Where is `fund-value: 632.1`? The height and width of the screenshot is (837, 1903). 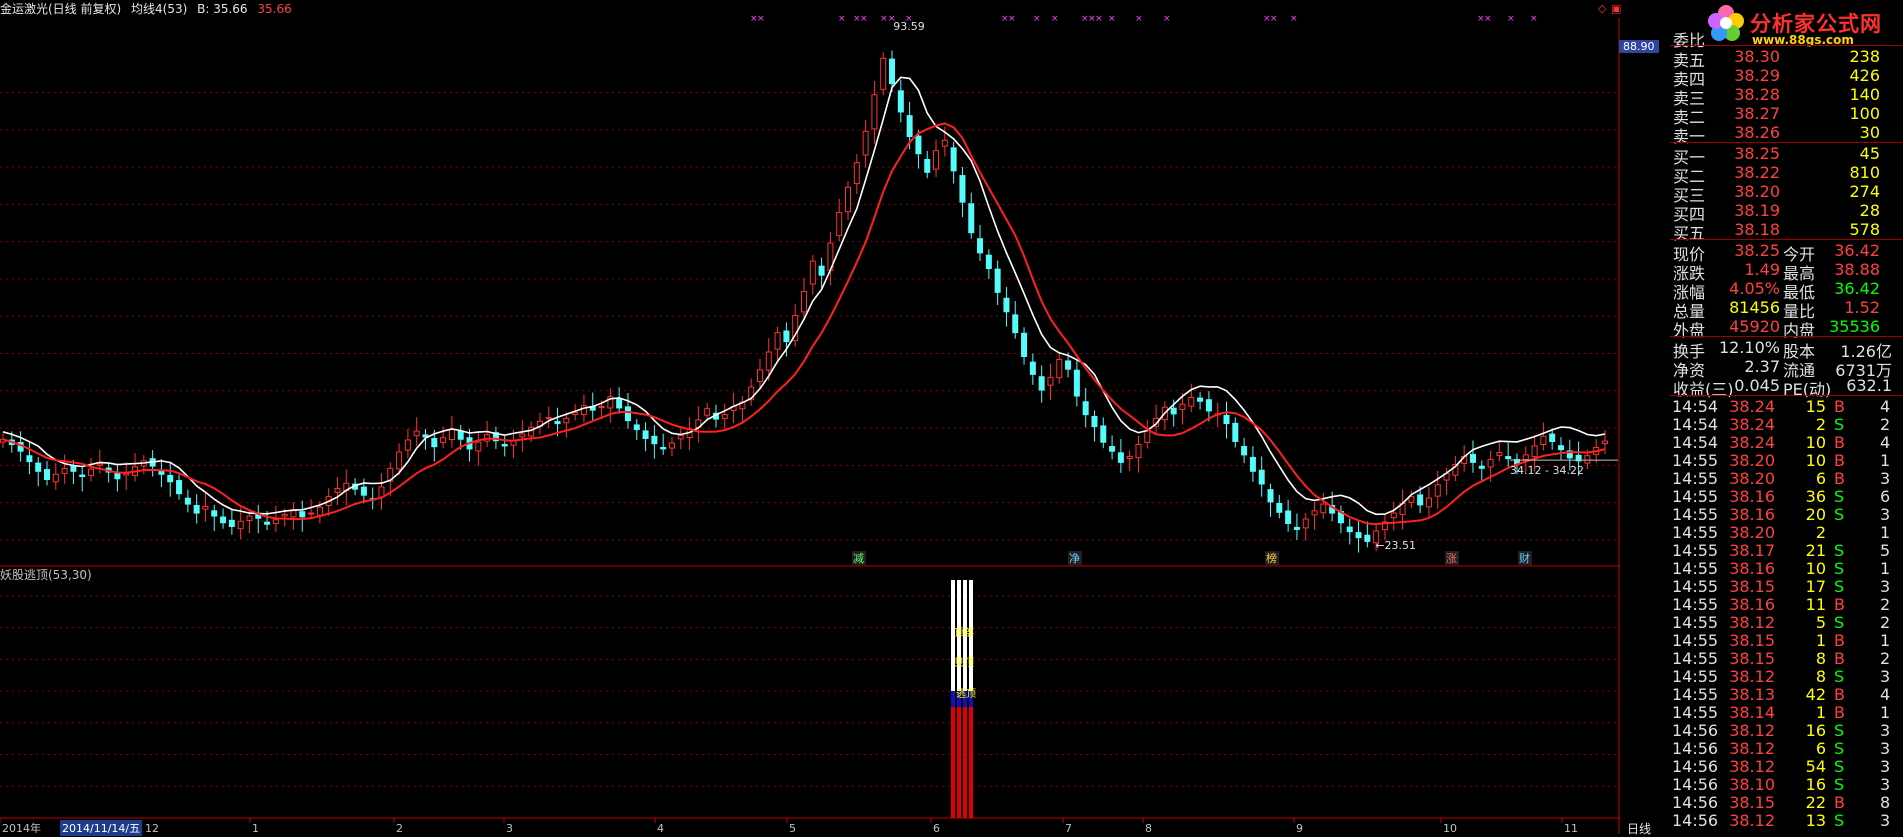
fund-value: 632.1 is located at coordinates (1869, 385).